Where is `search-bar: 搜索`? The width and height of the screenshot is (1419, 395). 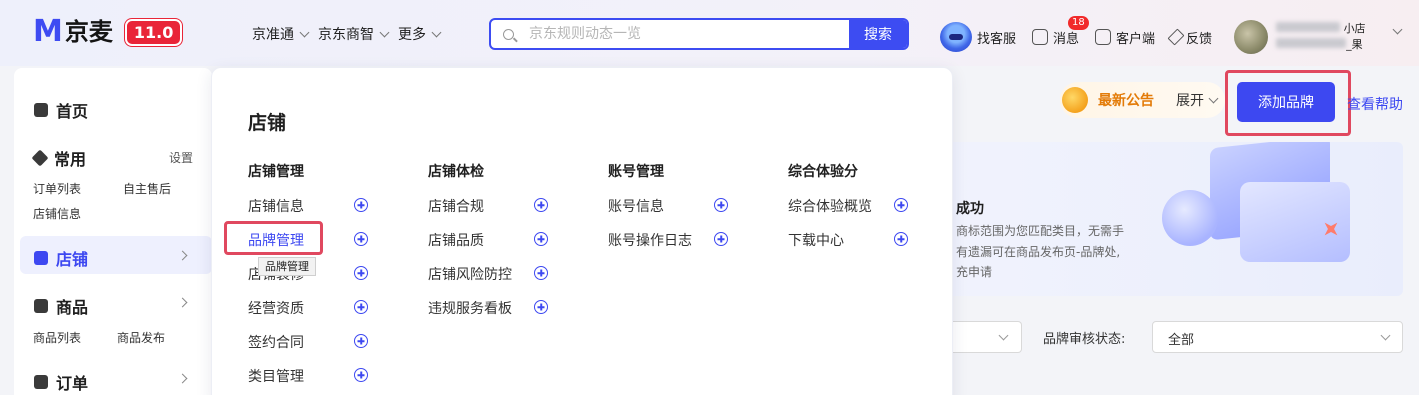 search-bar: 搜索 is located at coordinates (699, 34).